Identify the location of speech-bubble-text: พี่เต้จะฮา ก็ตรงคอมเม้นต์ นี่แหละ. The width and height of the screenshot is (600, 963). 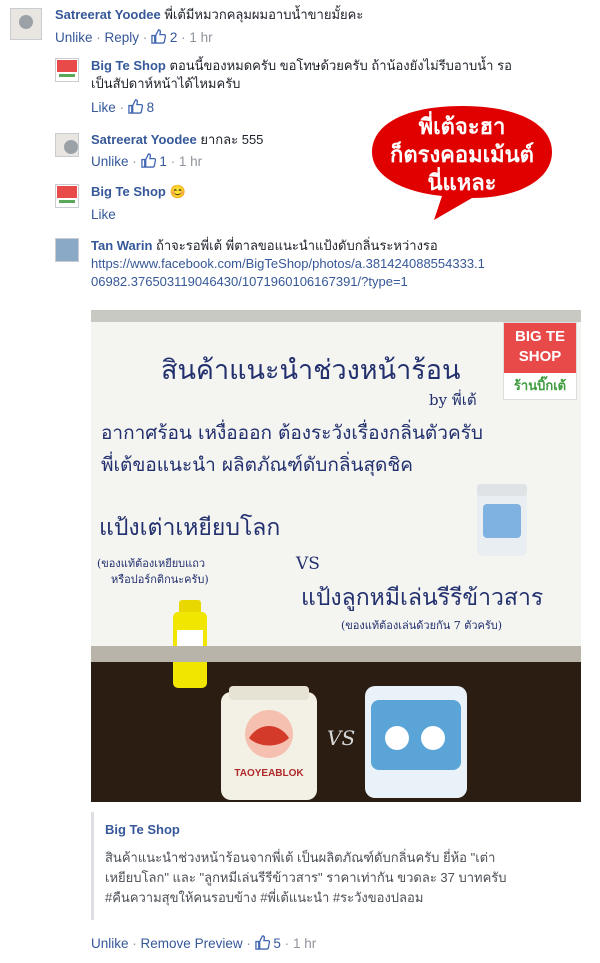
(462, 154).